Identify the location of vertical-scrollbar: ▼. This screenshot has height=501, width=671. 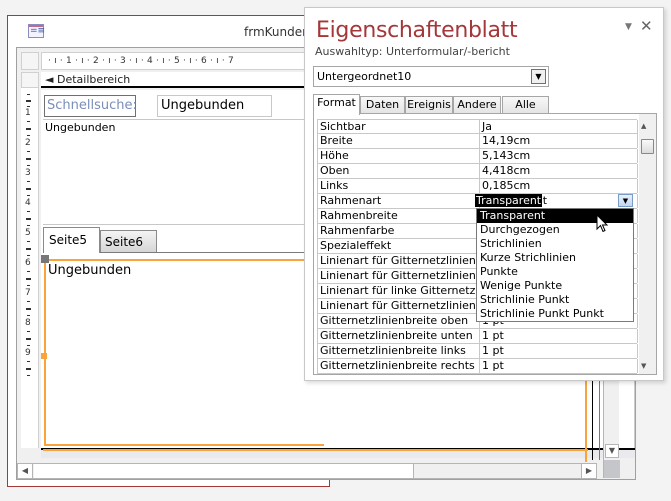
(611, 429).